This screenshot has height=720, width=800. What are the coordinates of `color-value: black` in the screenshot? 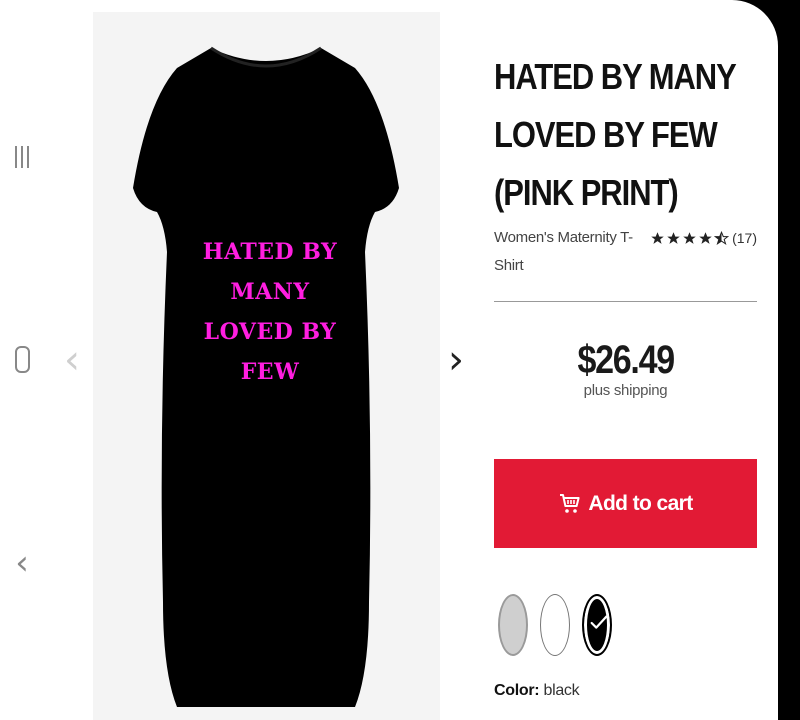 It's located at (561, 690).